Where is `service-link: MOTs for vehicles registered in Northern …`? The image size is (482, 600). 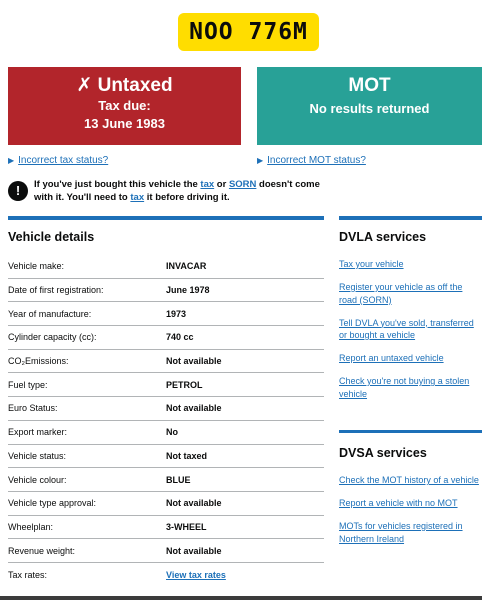
service-link: MOTs for vehicles registered in Northern … is located at coordinates (410, 532).